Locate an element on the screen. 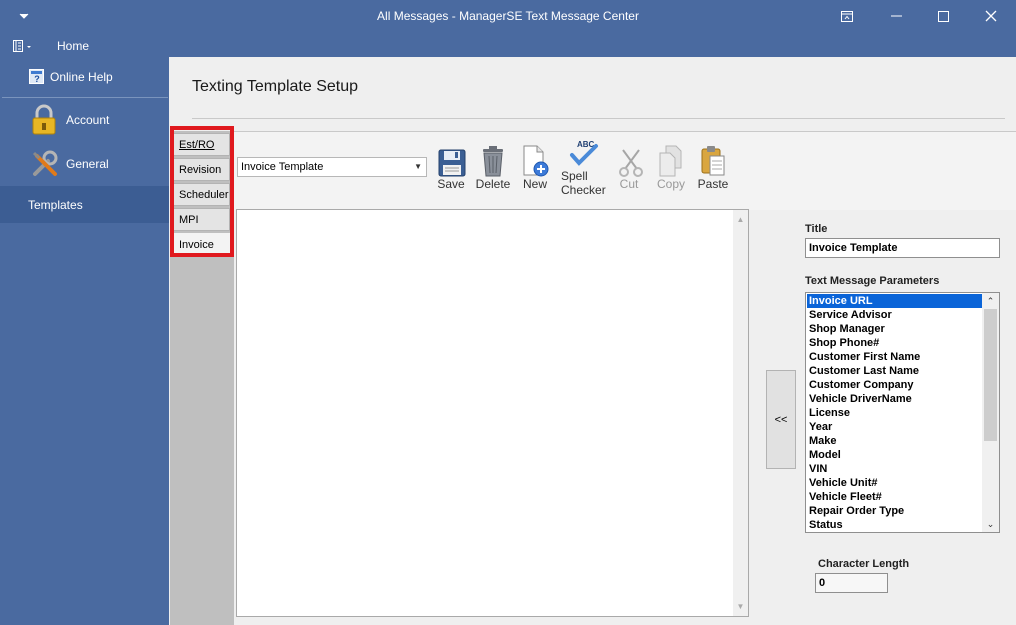 Image resolution: width=1016 pixels, height=625 pixels. paste-icon is located at coordinates (713, 157).